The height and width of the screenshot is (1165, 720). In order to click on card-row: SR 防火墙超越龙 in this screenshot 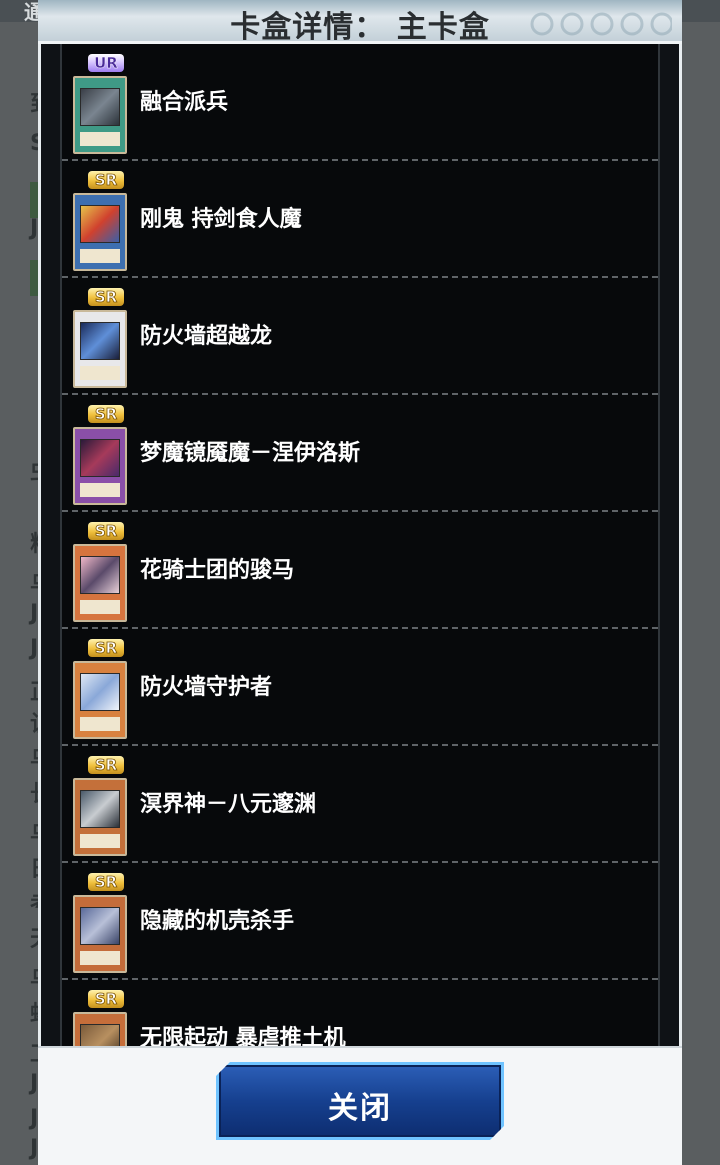, I will do `click(360, 336)`.